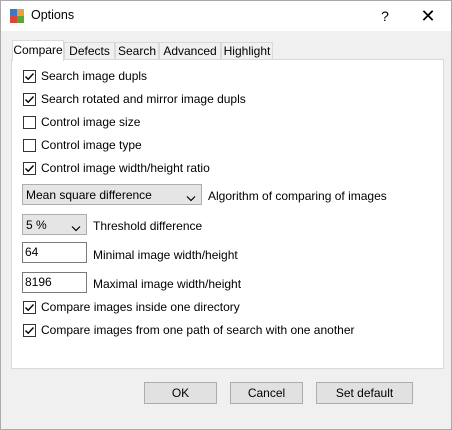 Image resolution: width=452 pixels, height=430 pixels. Describe the element at coordinates (125, 168) in the screenshot. I see `checkbox-label: Control image width/height ratio` at that location.